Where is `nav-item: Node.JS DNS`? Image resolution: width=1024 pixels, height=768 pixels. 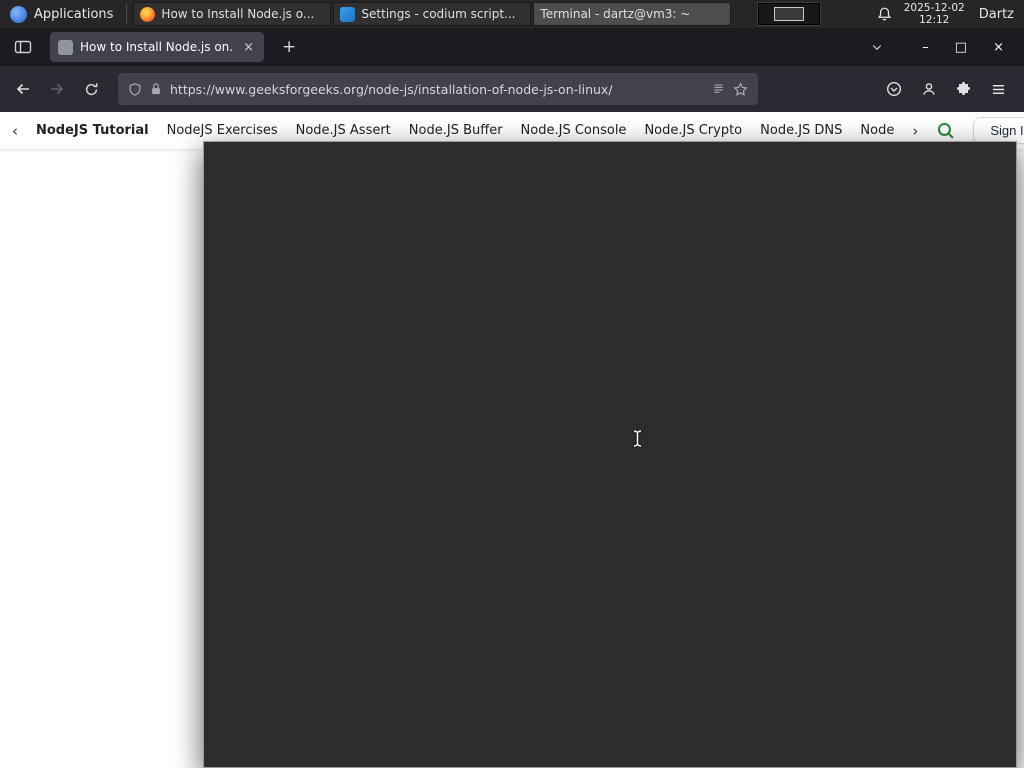 nav-item: Node.JS DNS is located at coordinates (801, 130).